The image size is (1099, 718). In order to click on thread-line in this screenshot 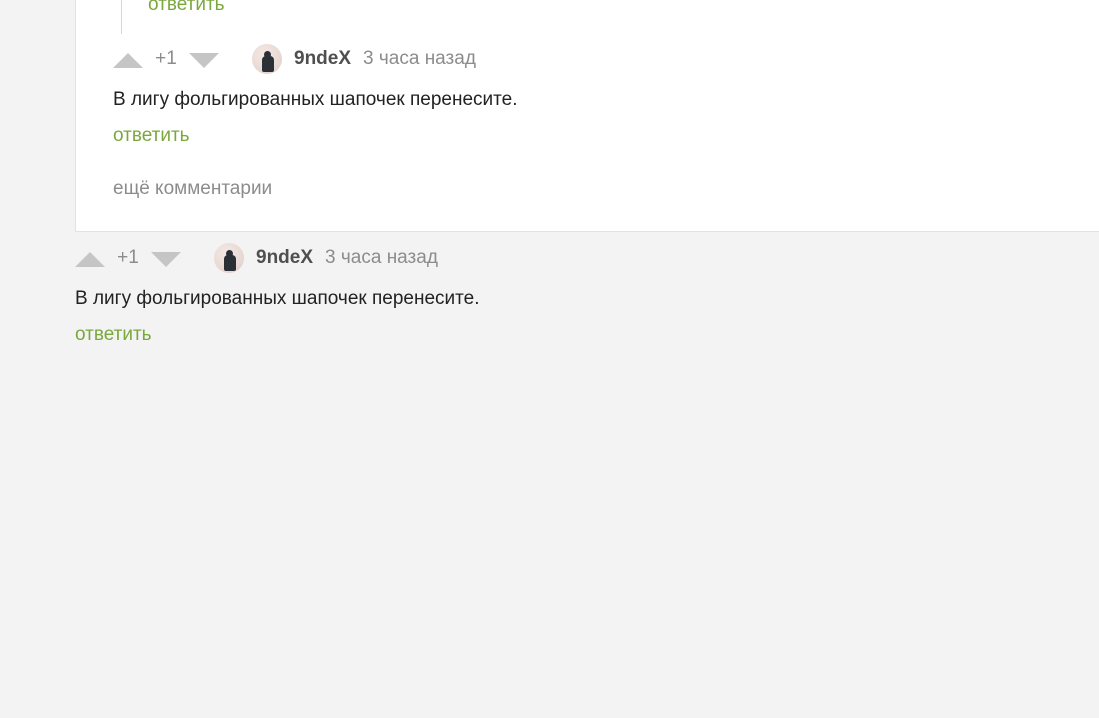, I will do `click(121, 17)`.